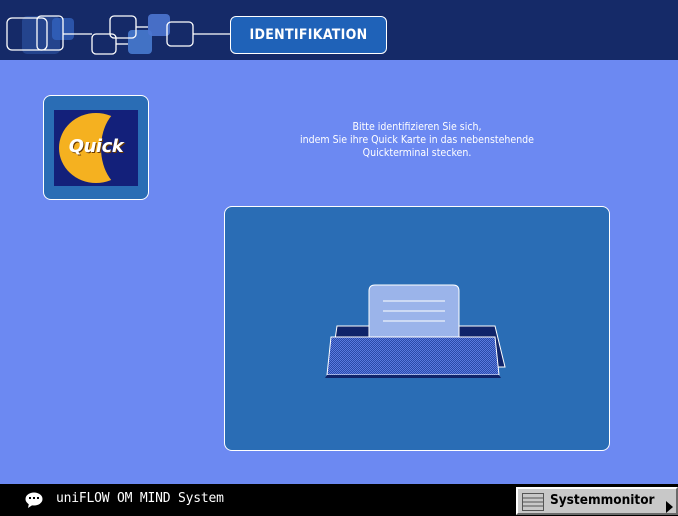 The width and height of the screenshot is (678, 516). Describe the element at coordinates (417, 127) in the screenshot. I see `instruction-line: Bitte identifizieren Sie sich,` at that location.